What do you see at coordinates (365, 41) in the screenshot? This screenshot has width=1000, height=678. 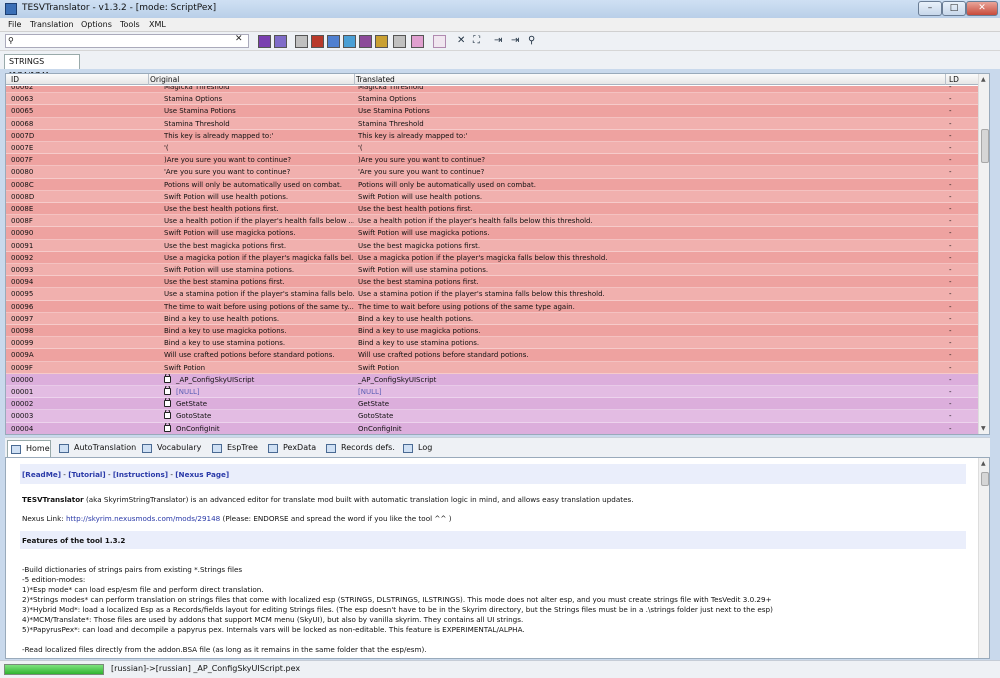 I see `filter-locked-button` at bounding box center [365, 41].